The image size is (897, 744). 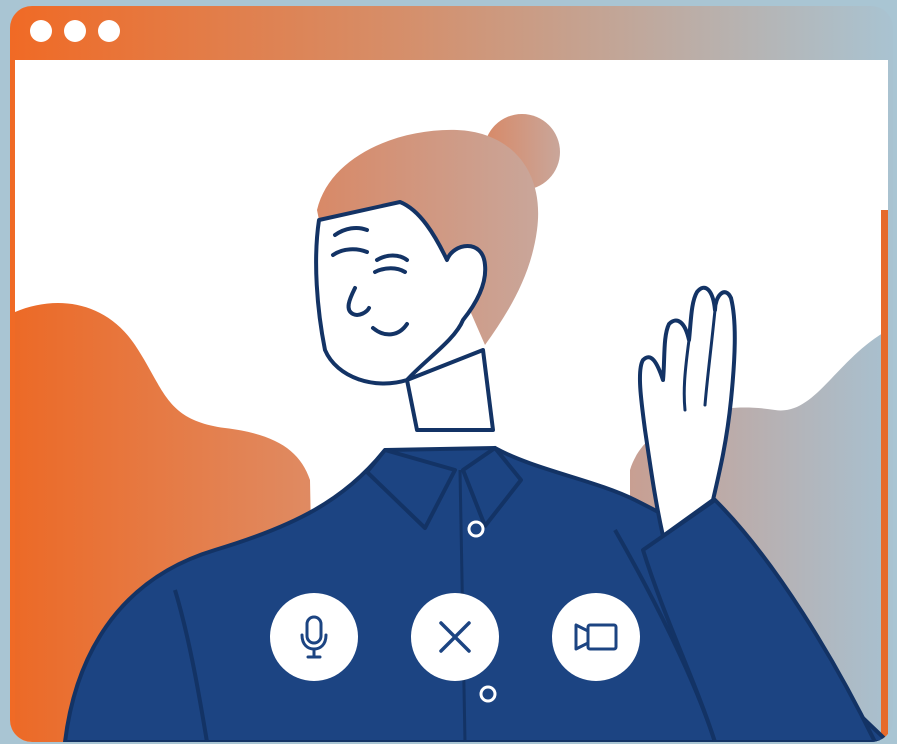 I want to click on video-camera-icon, so click(x=596, y=637).